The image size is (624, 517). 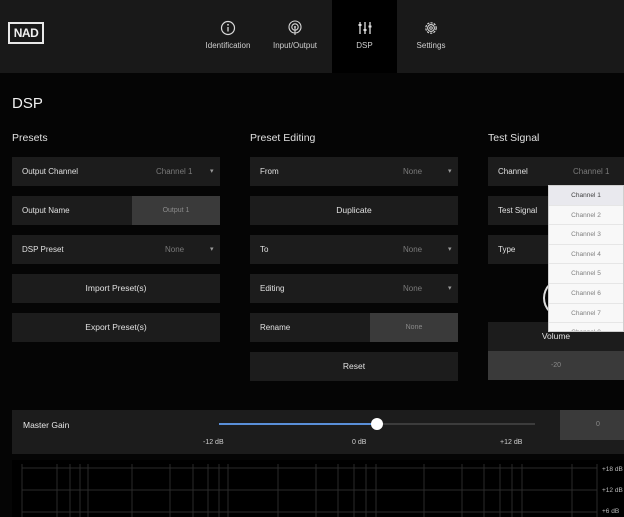 What do you see at coordinates (364, 36) in the screenshot?
I see `tab-dsp: DSP` at bounding box center [364, 36].